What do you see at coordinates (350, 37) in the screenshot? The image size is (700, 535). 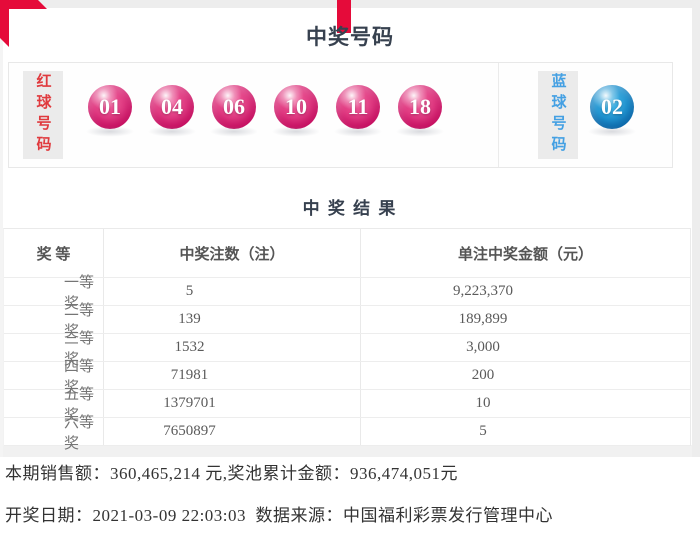 I see `page-title: 中奖号码` at bounding box center [350, 37].